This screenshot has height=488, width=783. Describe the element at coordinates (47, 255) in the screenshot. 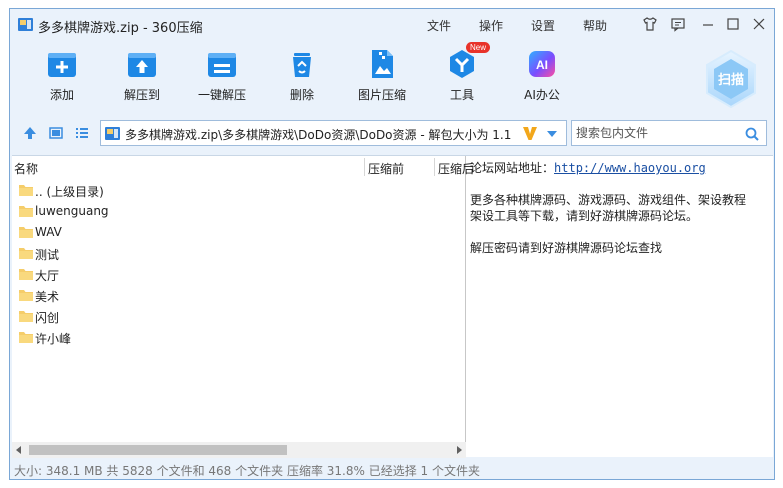

I see `file-name: 测试` at that location.